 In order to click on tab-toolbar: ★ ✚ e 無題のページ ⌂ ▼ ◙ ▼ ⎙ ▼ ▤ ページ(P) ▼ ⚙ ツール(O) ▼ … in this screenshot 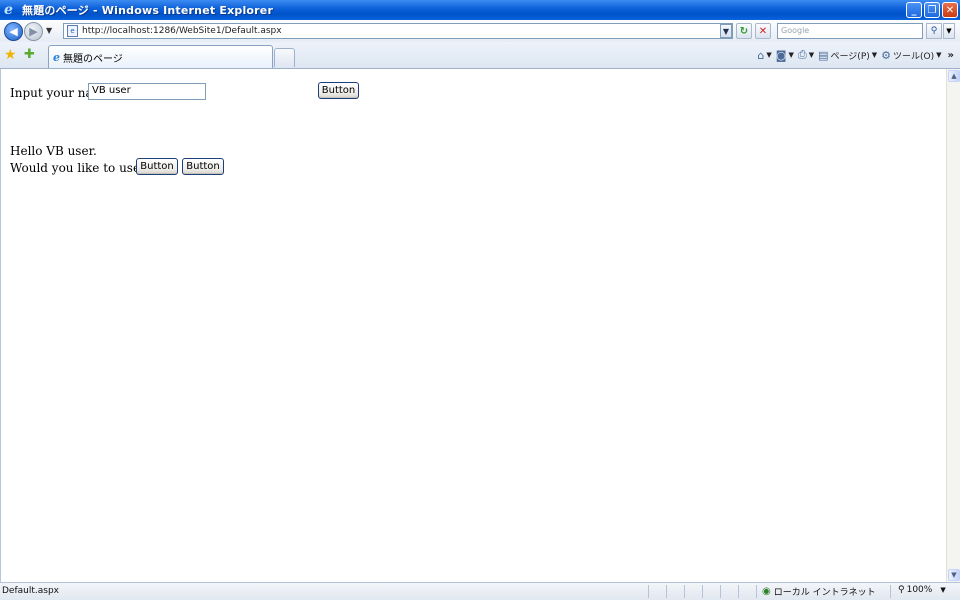, I will do `click(480, 55)`.